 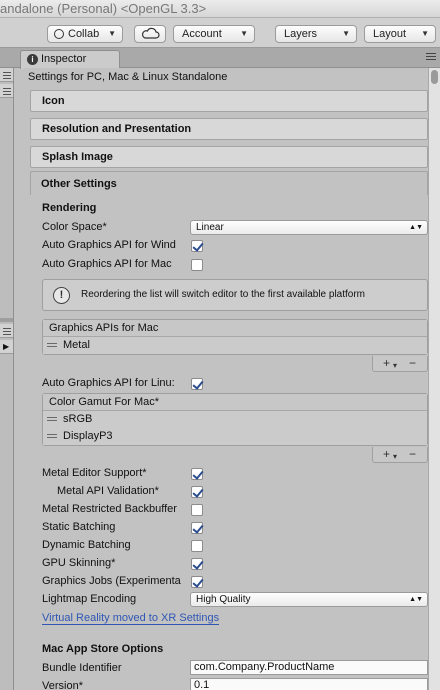 I want to click on collab-button: Collab ▼, so click(x=85, y=34).